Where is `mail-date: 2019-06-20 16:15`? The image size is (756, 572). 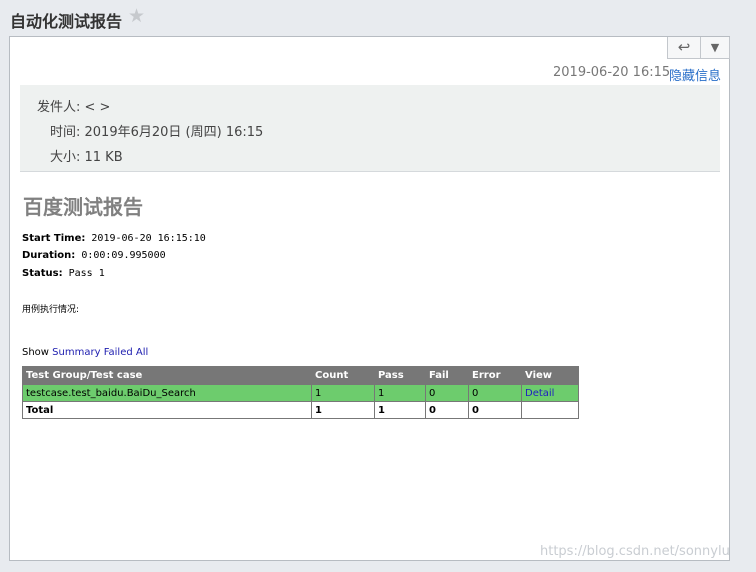 mail-date: 2019-06-20 16:15 is located at coordinates (612, 72).